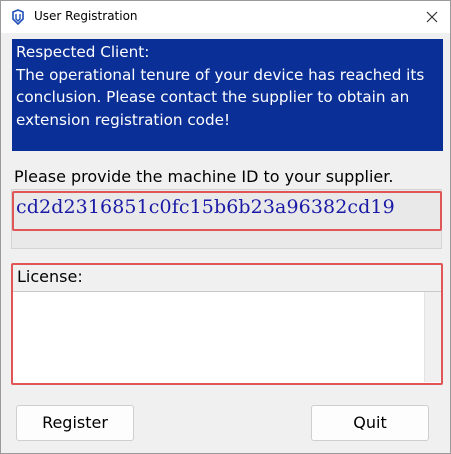 This screenshot has height=454, width=451. Describe the element at coordinates (50, 276) in the screenshot. I see `license-label: License:` at that location.